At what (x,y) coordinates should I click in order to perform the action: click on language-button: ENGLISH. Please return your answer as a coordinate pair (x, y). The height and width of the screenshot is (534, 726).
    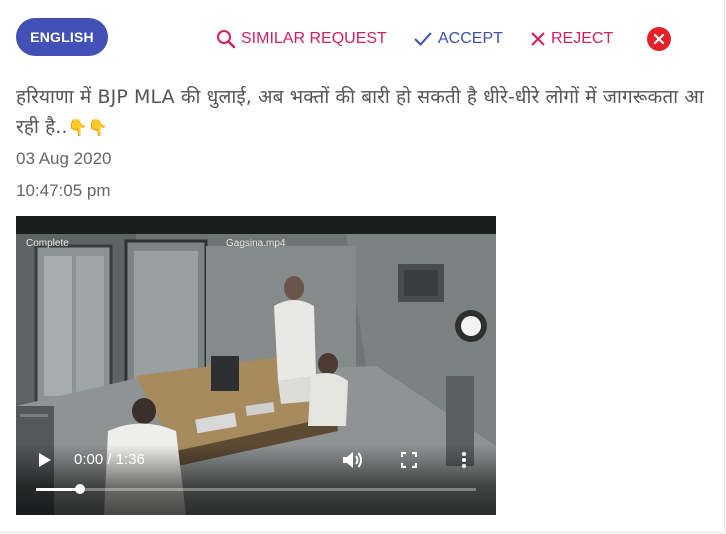
    Looking at the image, I should click on (62, 37).